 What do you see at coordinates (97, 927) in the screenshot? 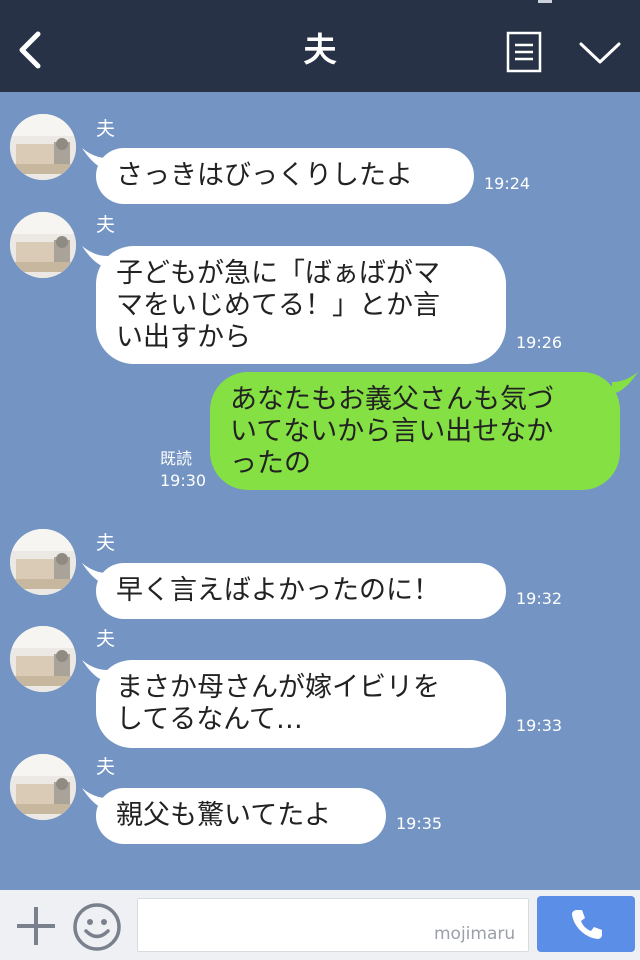
I see `emoji-icon` at bounding box center [97, 927].